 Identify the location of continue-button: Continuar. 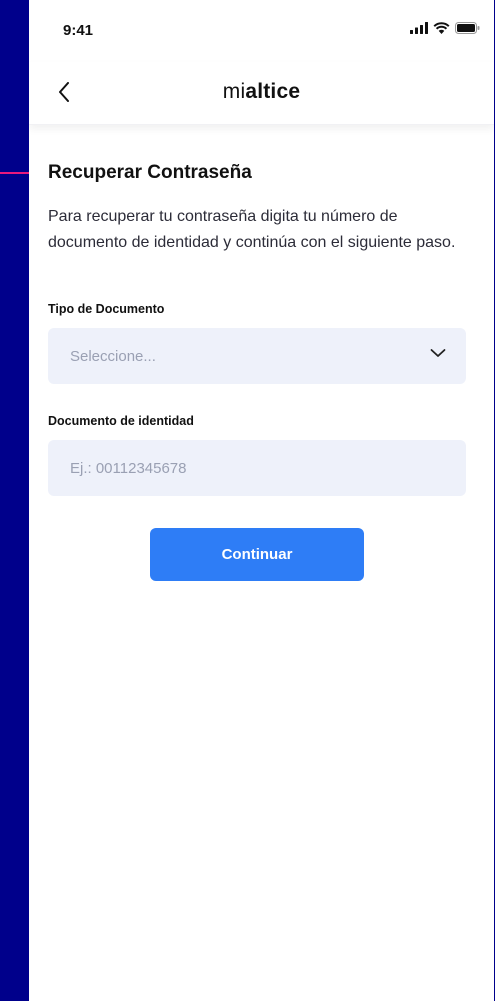
(257, 554).